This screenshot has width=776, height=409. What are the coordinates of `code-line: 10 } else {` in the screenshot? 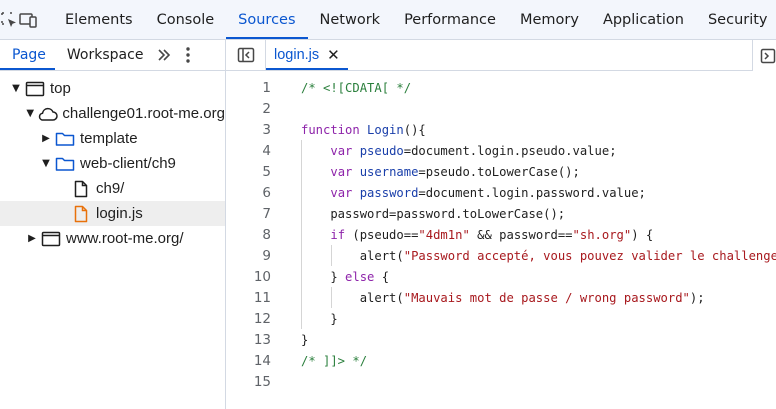 It's located at (501, 276).